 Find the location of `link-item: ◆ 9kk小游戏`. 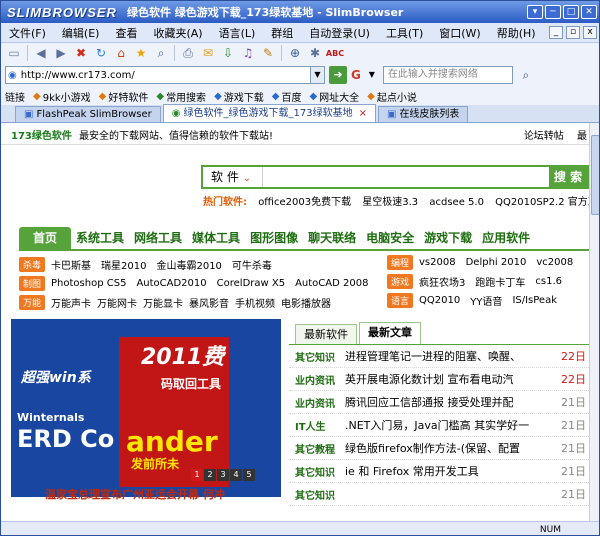

link-item: ◆ 9kk小游戏 is located at coordinates (62, 96).